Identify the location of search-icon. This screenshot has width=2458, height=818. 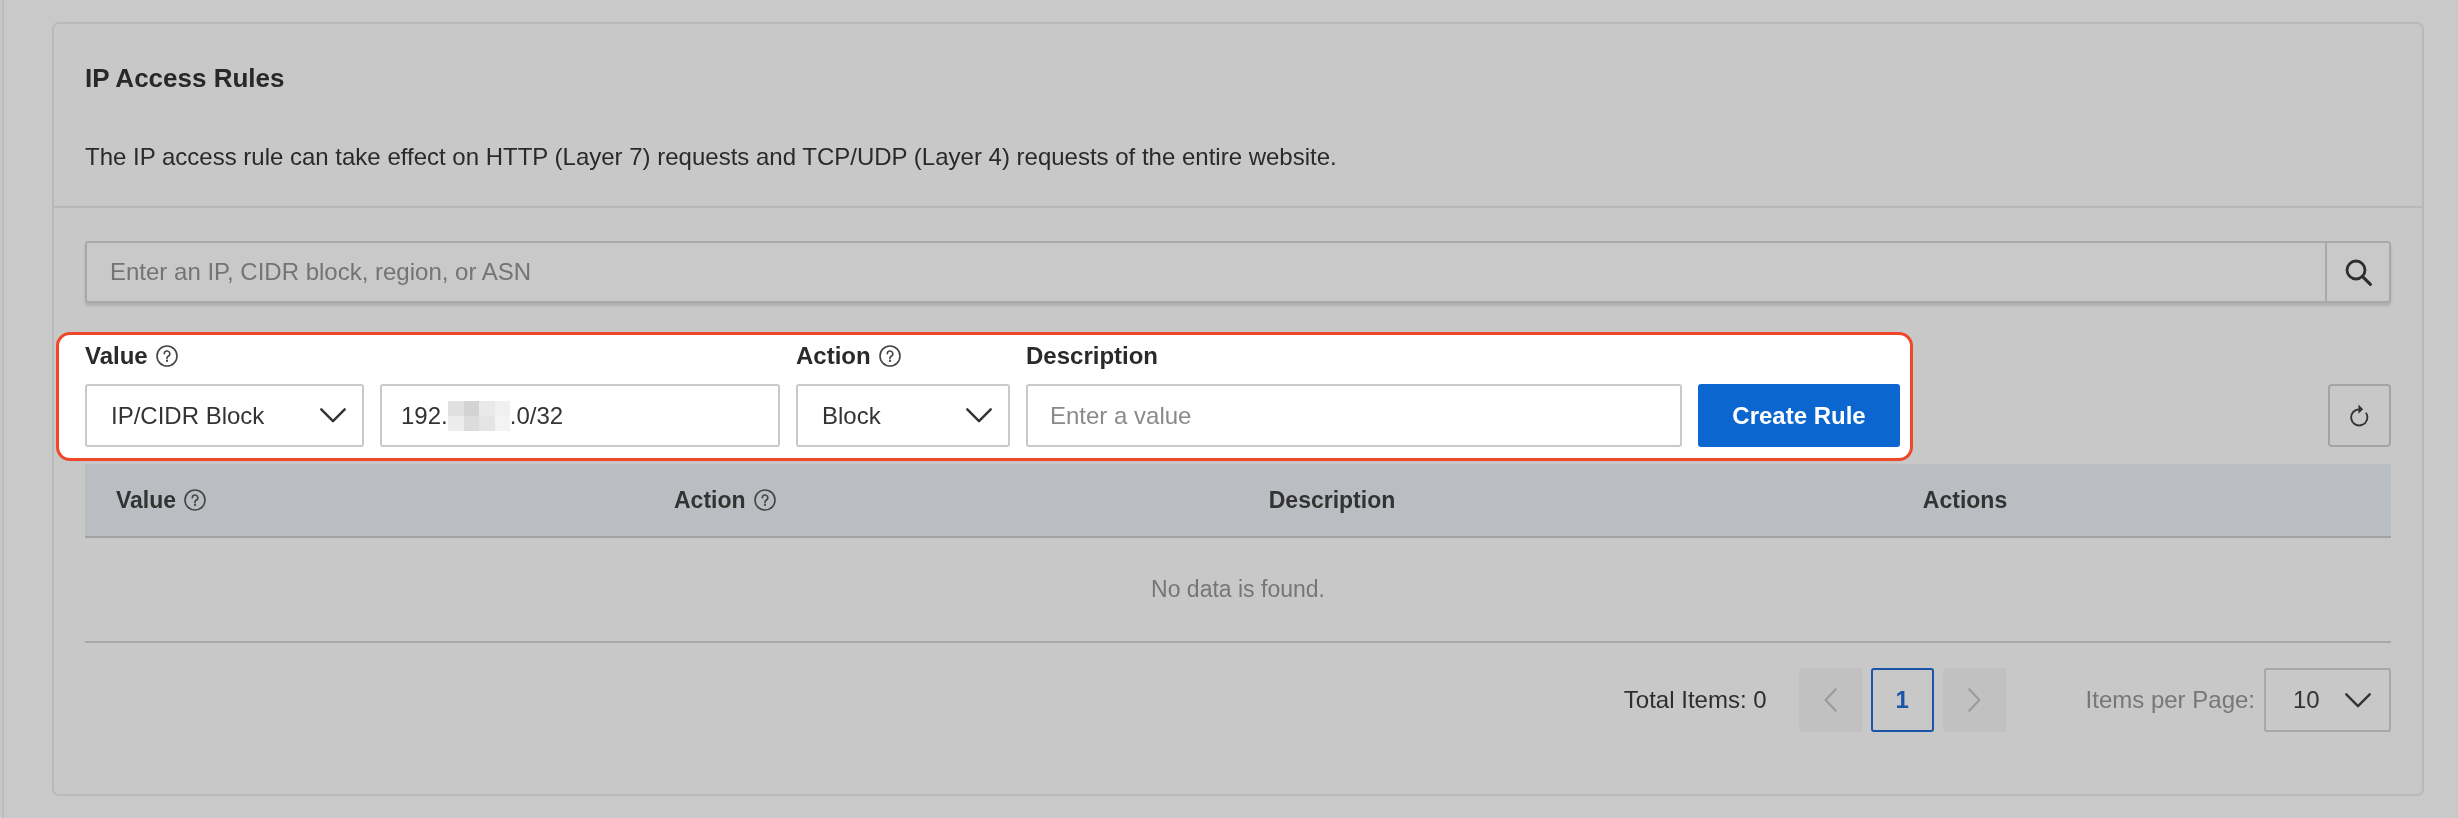
(2358, 272).